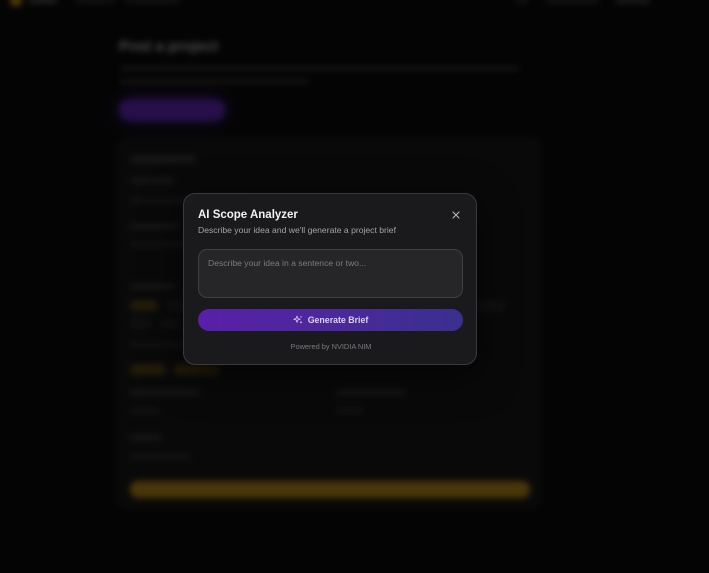  I want to click on close-button, so click(456, 215).